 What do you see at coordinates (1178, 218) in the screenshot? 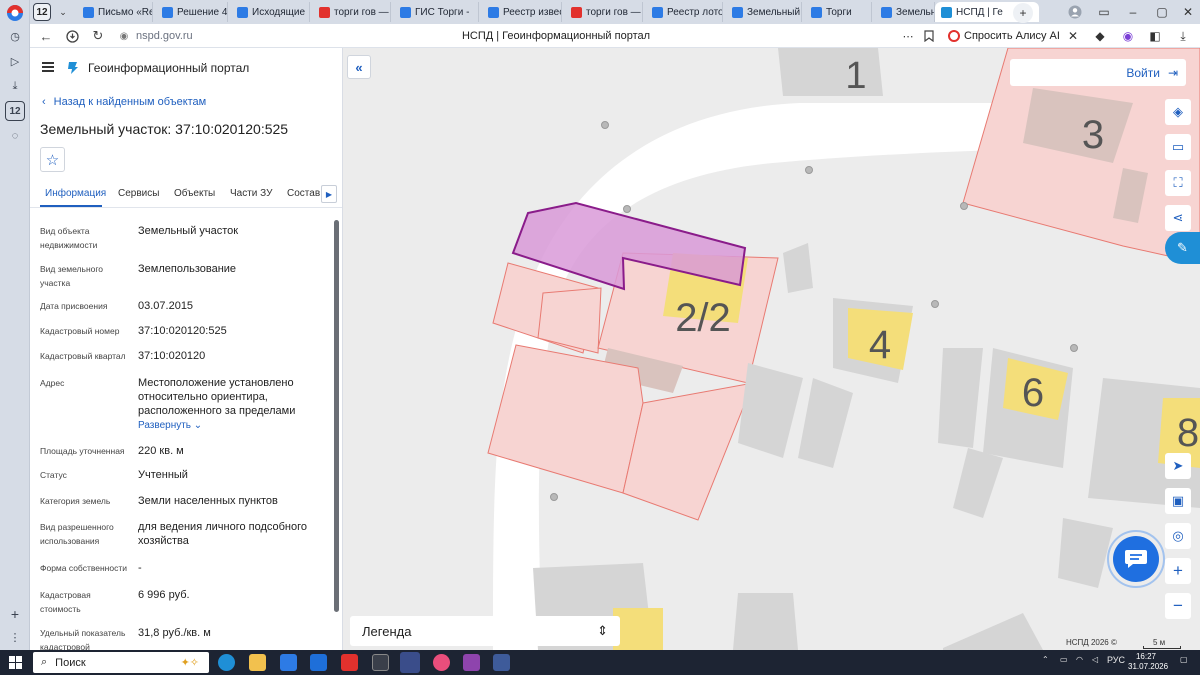
I see `share-button: ⋖` at bounding box center [1178, 218].